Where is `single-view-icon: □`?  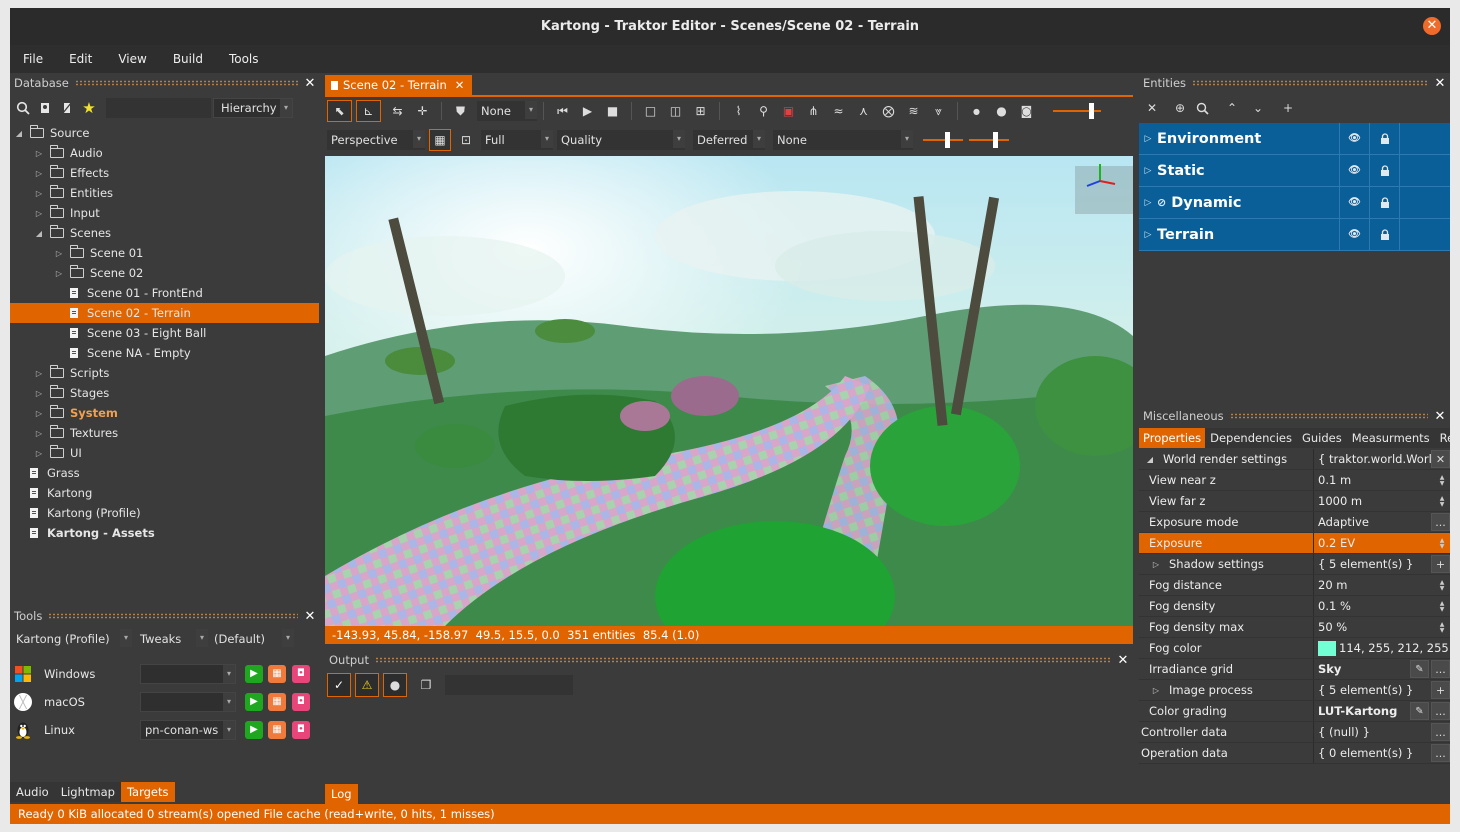 single-view-icon: □ is located at coordinates (650, 111).